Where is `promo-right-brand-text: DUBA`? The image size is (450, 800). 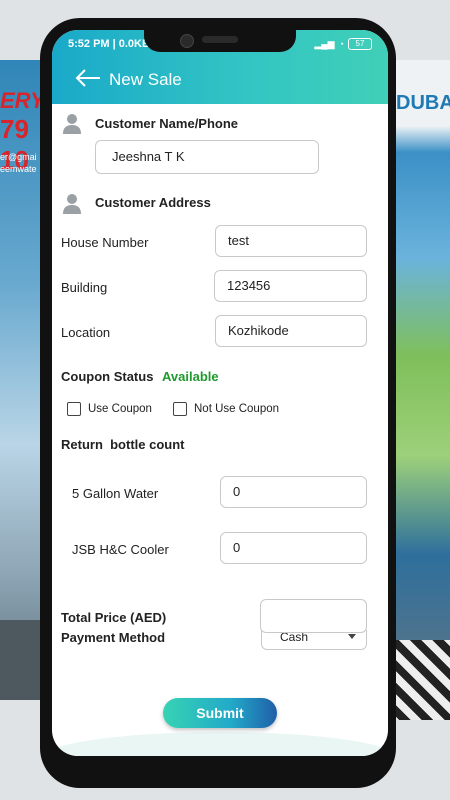 promo-right-brand-text: DUBA is located at coordinates (423, 103).